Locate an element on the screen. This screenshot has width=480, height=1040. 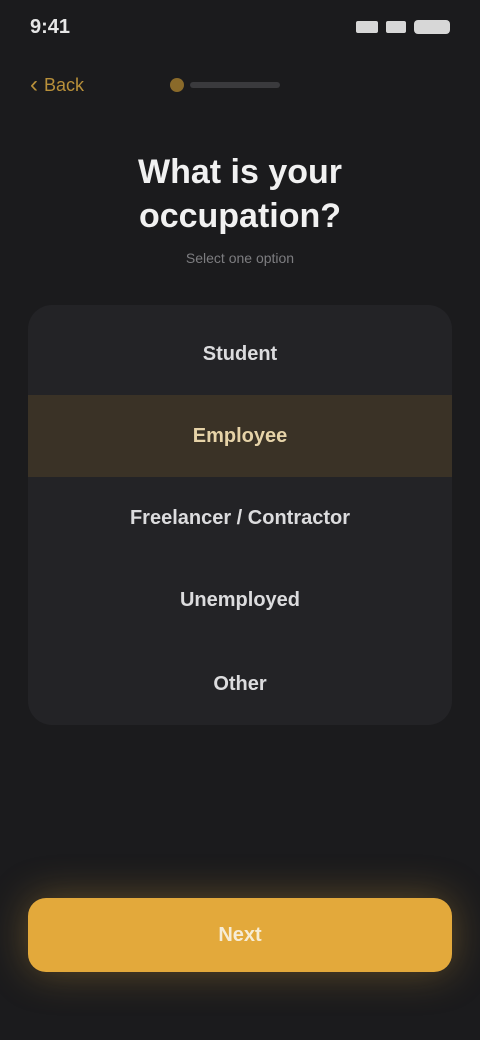
next-button-label: Next is located at coordinates (240, 934).